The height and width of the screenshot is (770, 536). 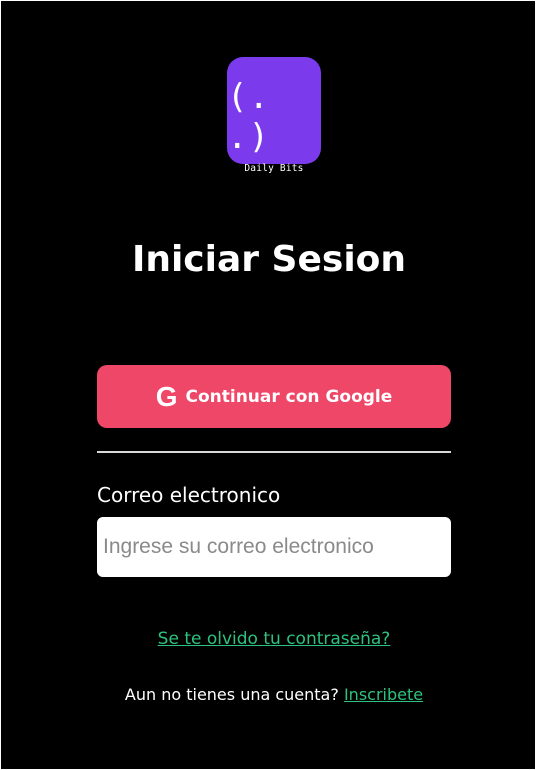 I want to click on google-icon: G, so click(x=166, y=396).